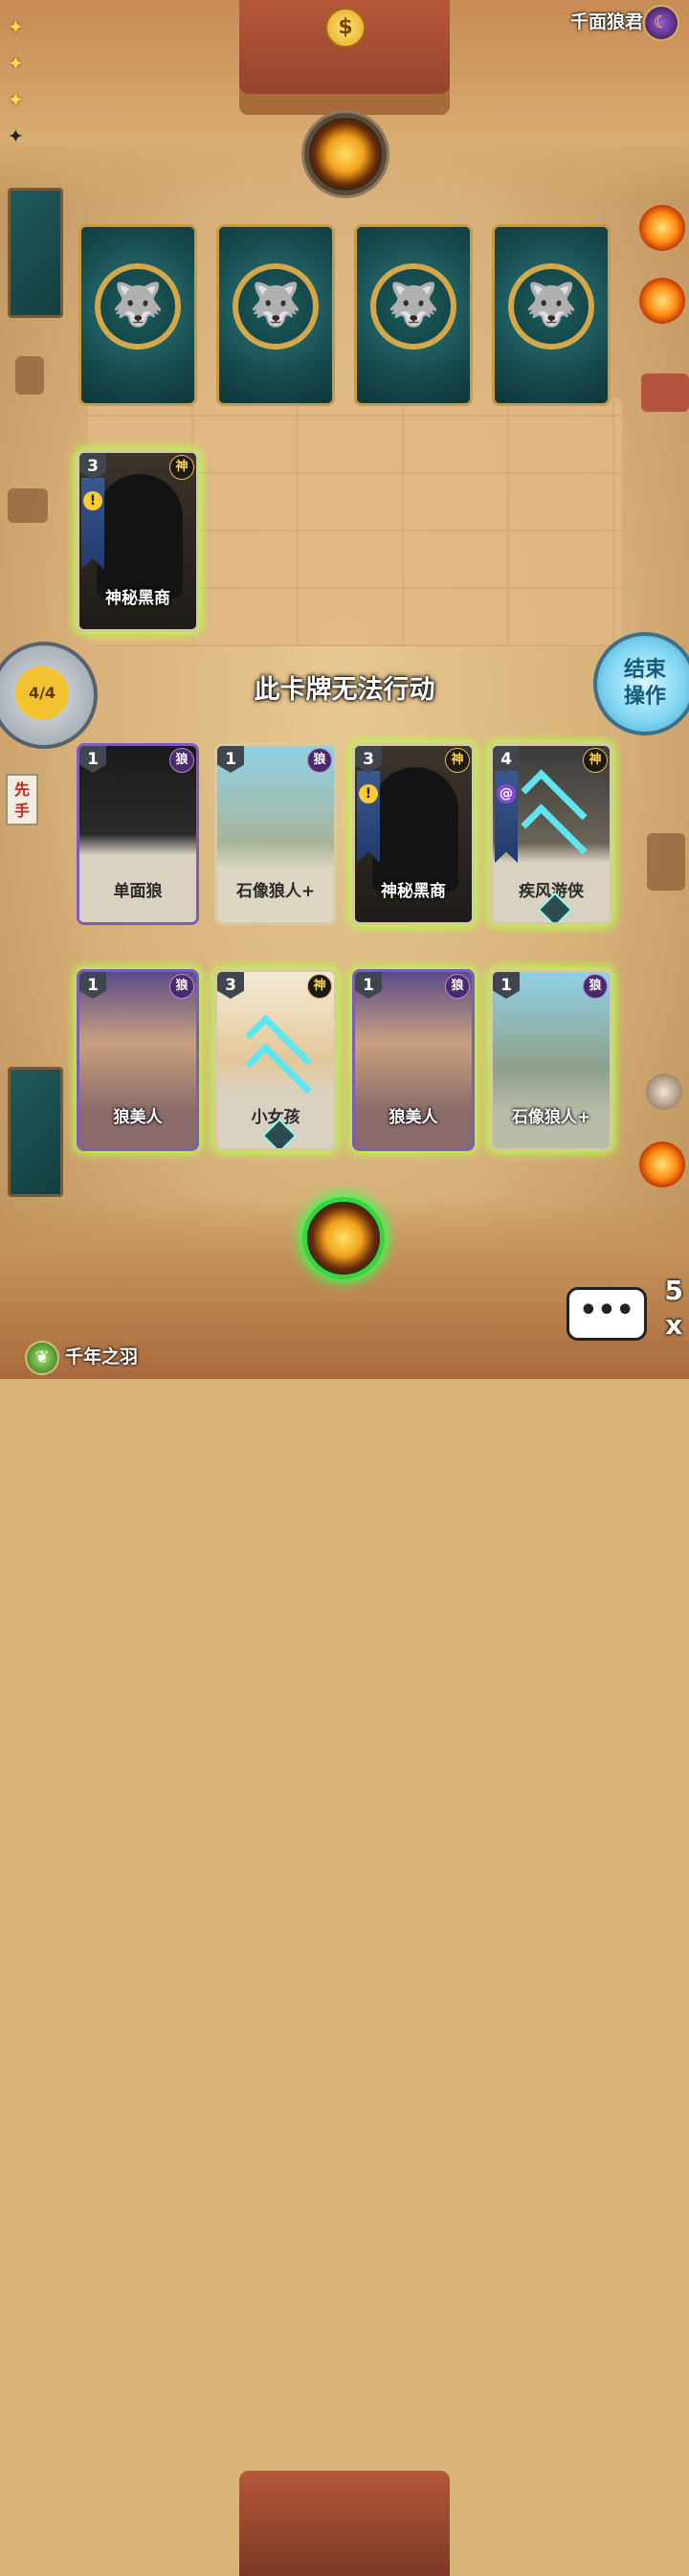 The image size is (689, 2576). What do you see at coordinates (644, 670) in the screenshot?
I see `end-turn-label-line1: 结束` at bounding box center [644, 670].